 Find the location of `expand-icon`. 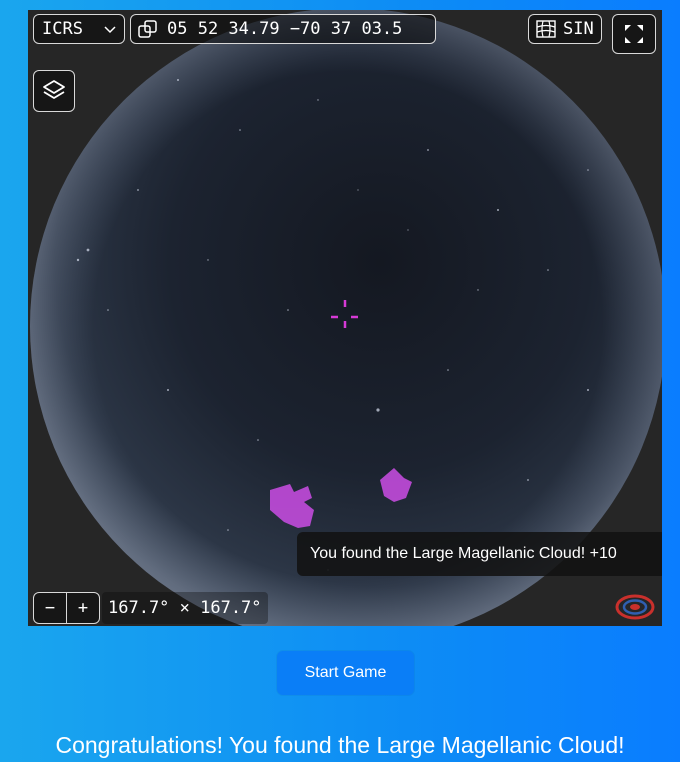

expand-icon is located at coordinates (634, 34).